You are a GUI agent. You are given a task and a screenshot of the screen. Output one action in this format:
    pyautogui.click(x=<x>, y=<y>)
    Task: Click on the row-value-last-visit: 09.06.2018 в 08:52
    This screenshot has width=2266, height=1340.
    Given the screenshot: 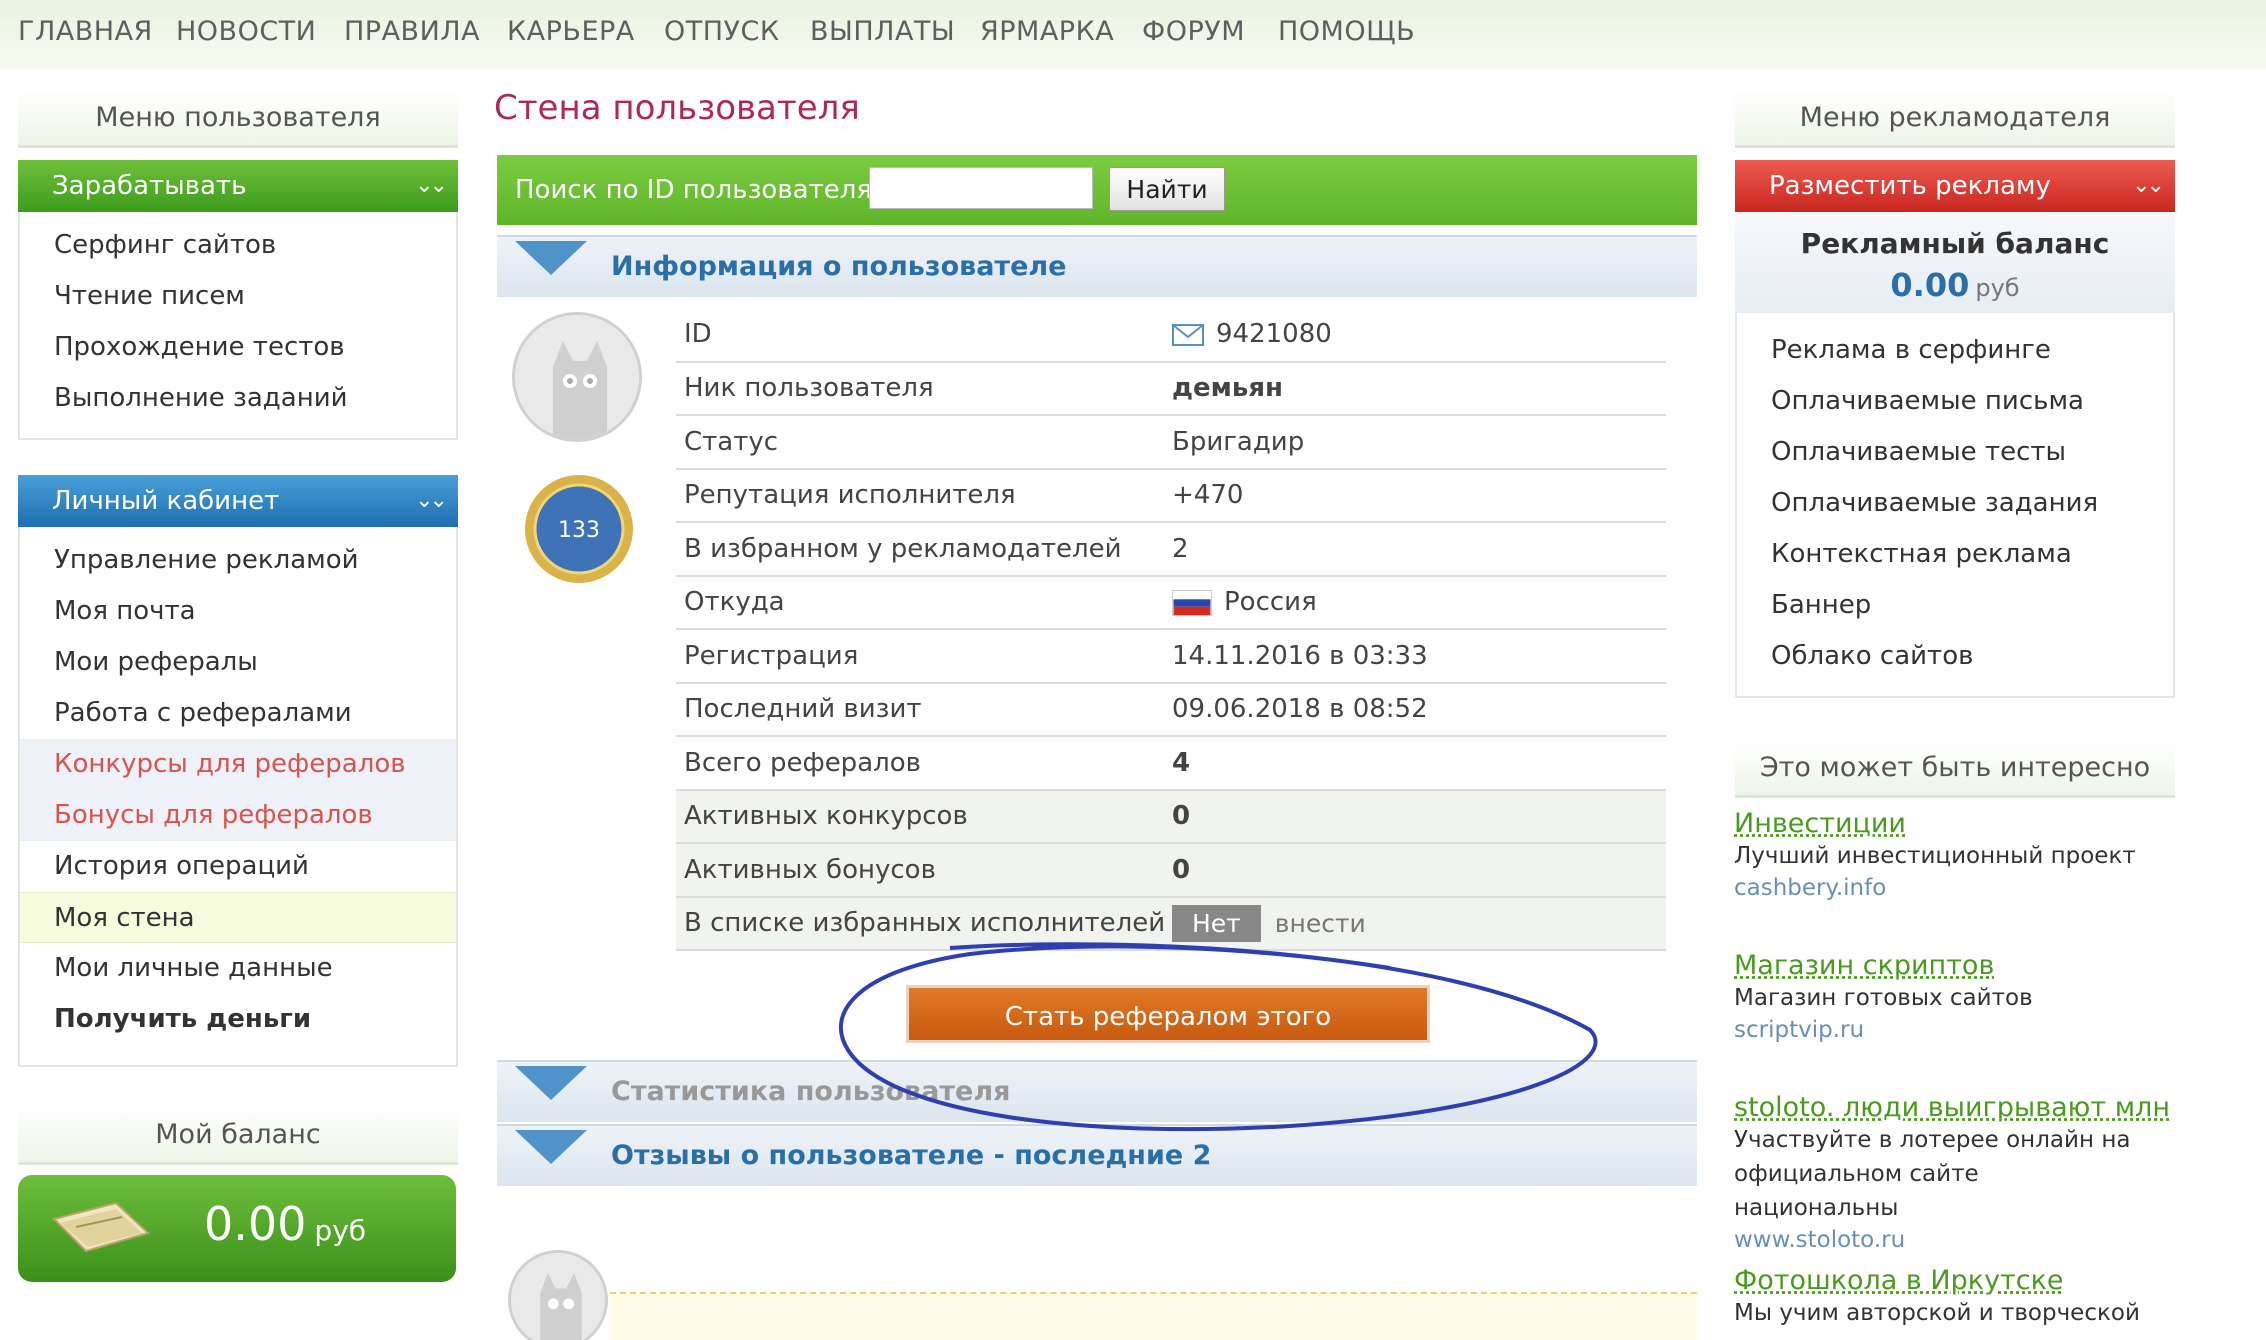 What is the action you would take?
    pyautogui.click(x=1419, y=710)
    